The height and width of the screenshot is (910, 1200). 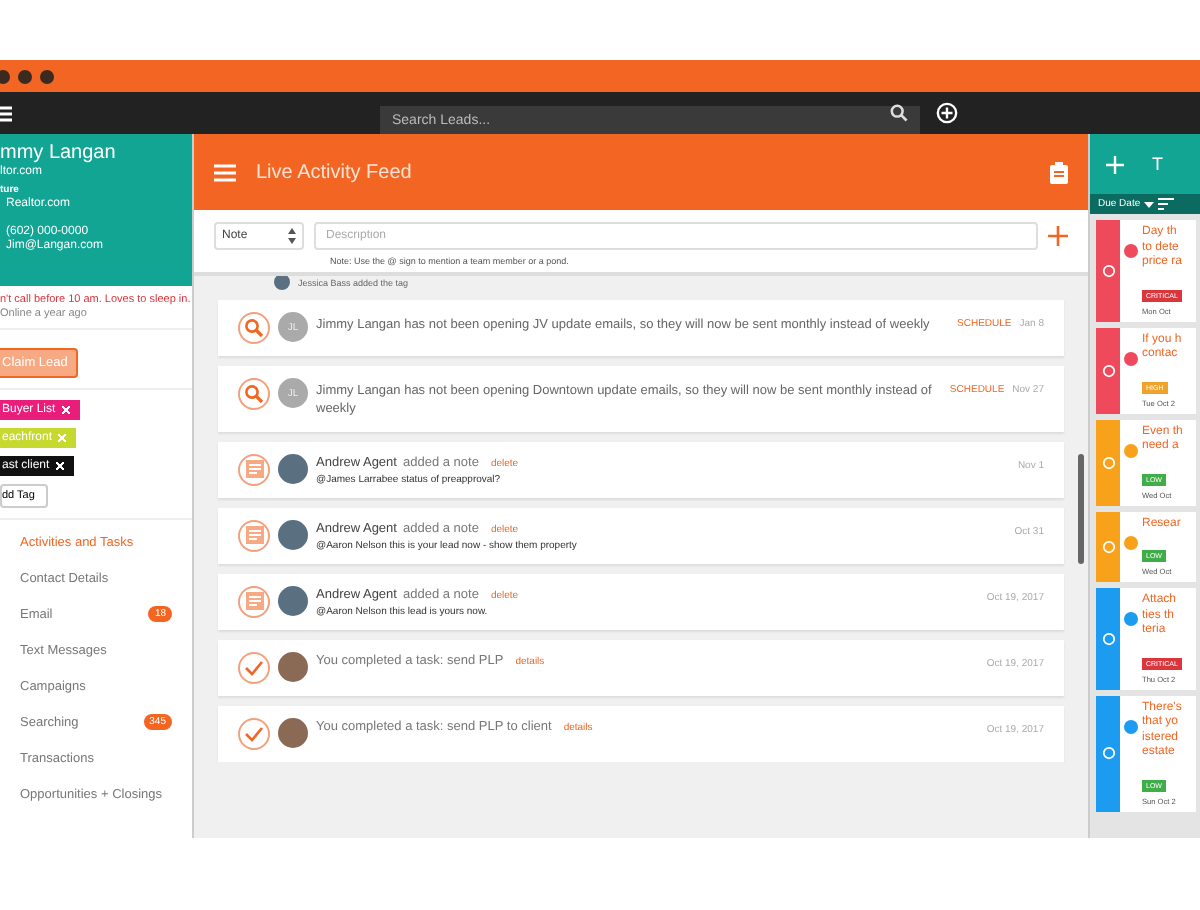 I want to click on menu-icon, so click(x=6, y=113).